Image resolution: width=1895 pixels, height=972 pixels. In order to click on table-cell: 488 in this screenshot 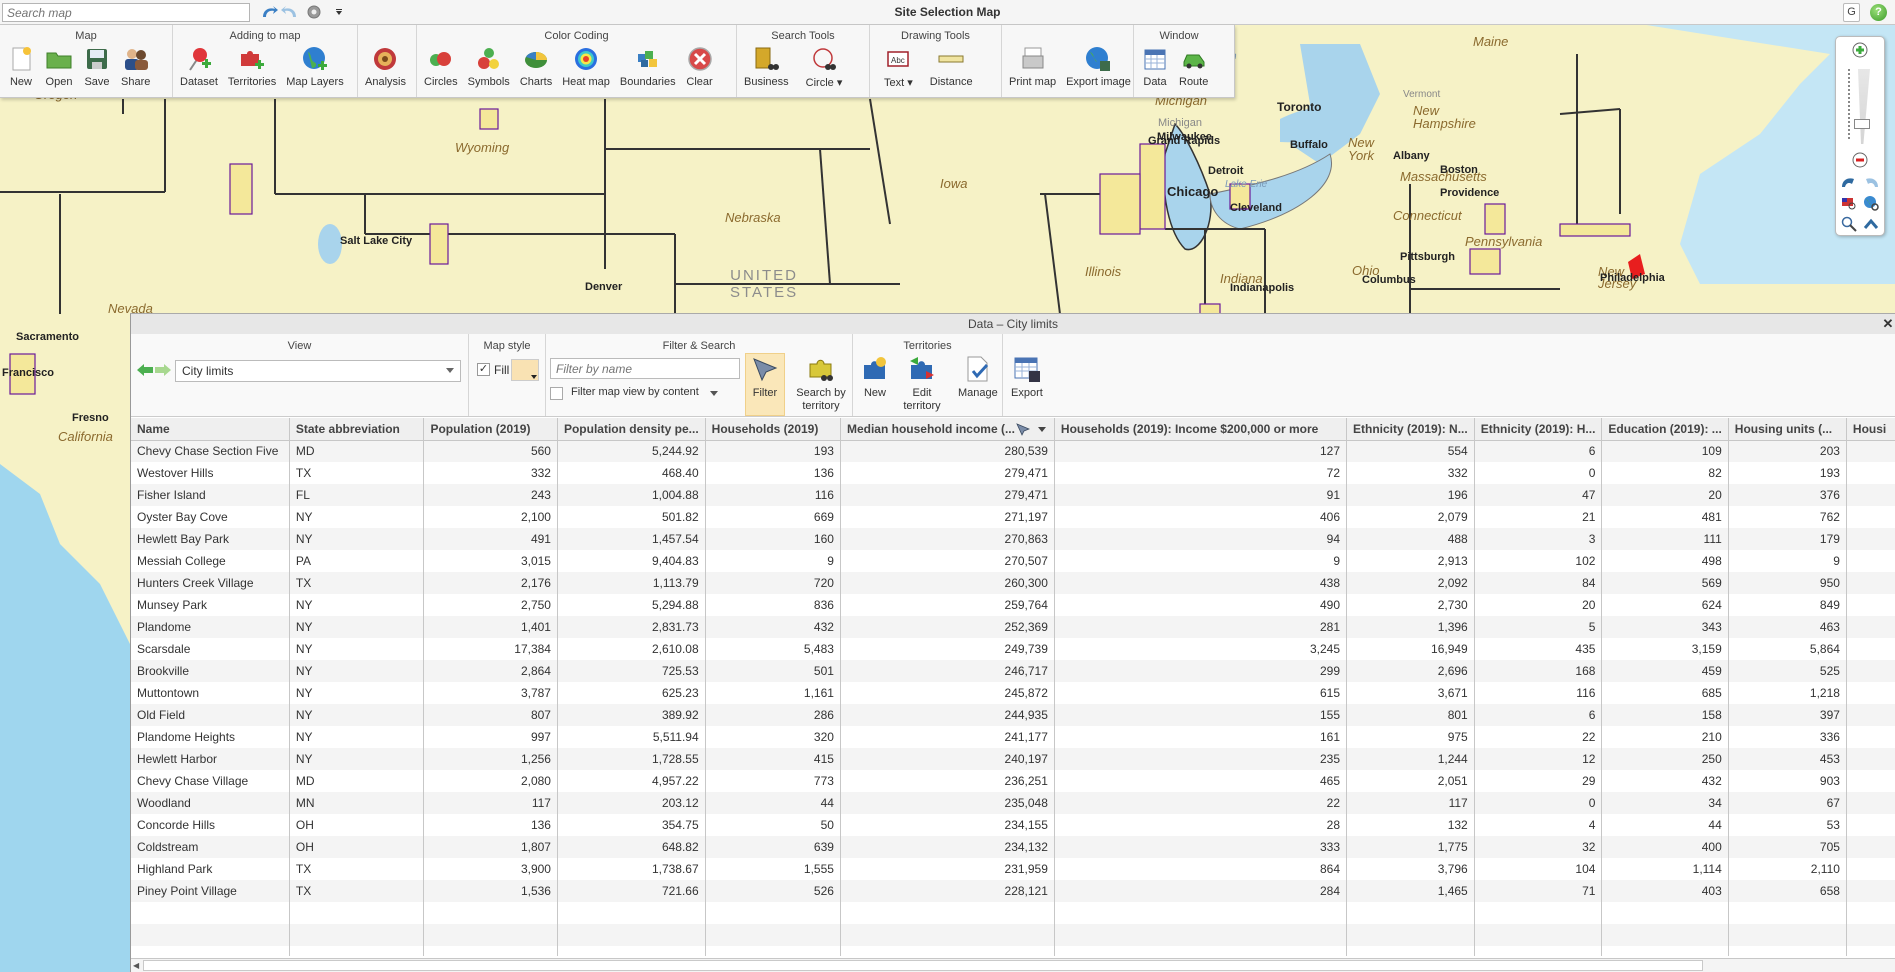, I will do `click(1410, 539)`.